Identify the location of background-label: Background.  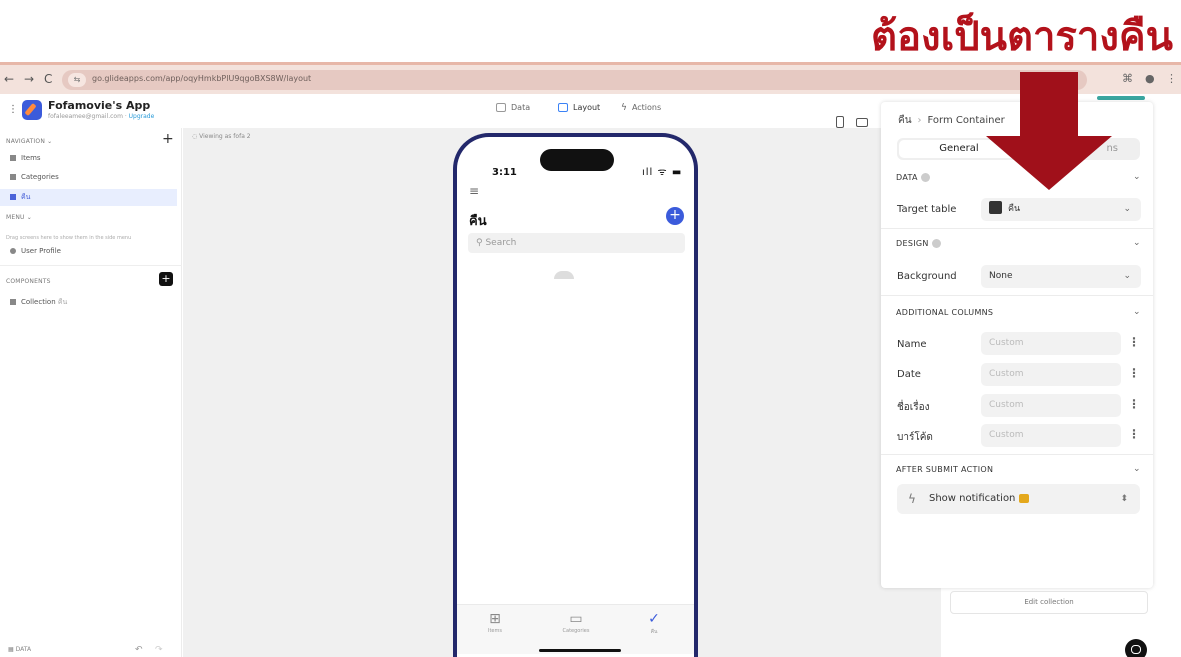
(927, 276).